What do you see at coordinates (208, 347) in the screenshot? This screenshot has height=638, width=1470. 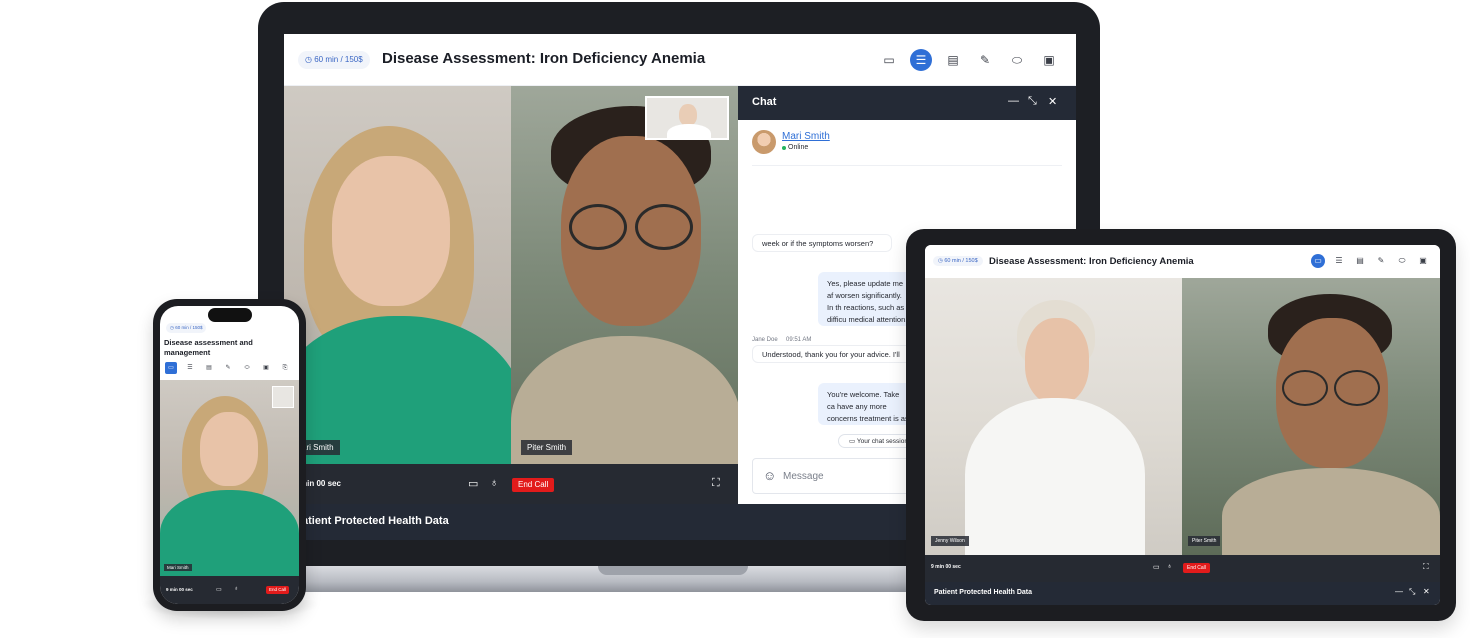 I see `page-title: Disease assessment and management` at bounding box center [208, 347].